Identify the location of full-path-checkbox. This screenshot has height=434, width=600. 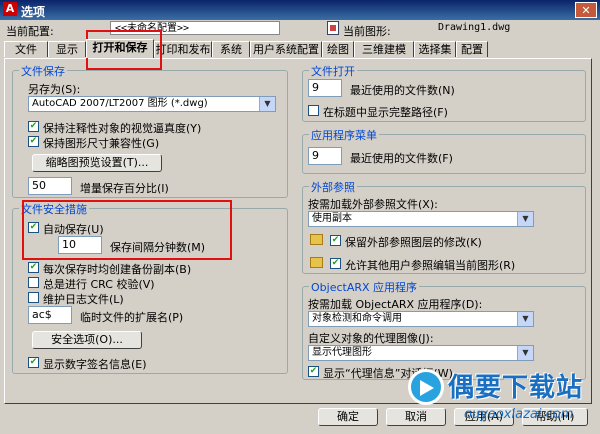
(313, 110).